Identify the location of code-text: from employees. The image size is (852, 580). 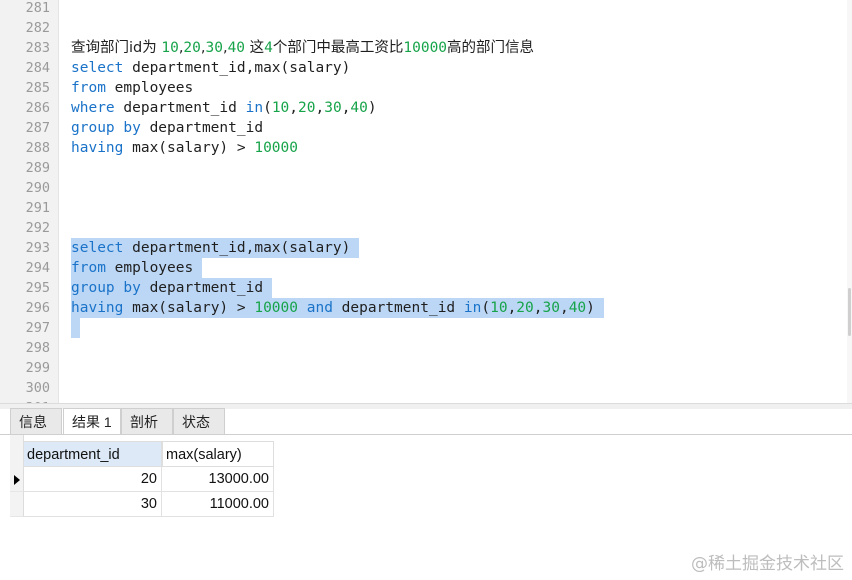
(136, 268).